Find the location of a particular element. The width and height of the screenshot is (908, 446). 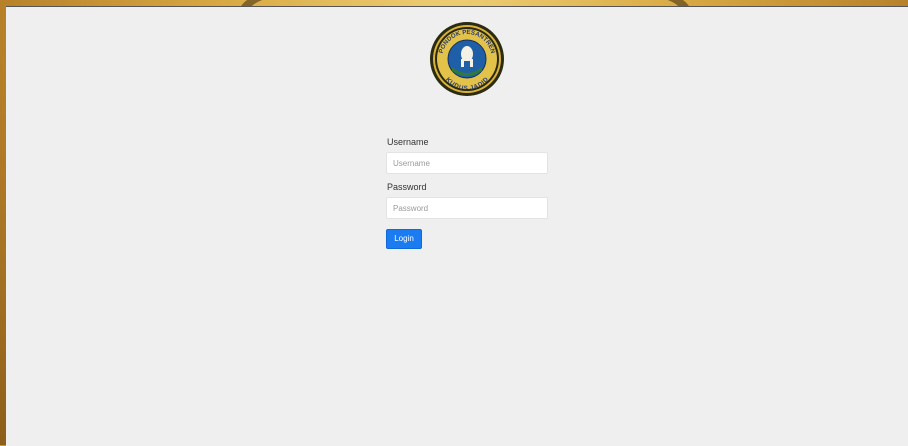

password-label: Password is located at coordinates (407, 187).